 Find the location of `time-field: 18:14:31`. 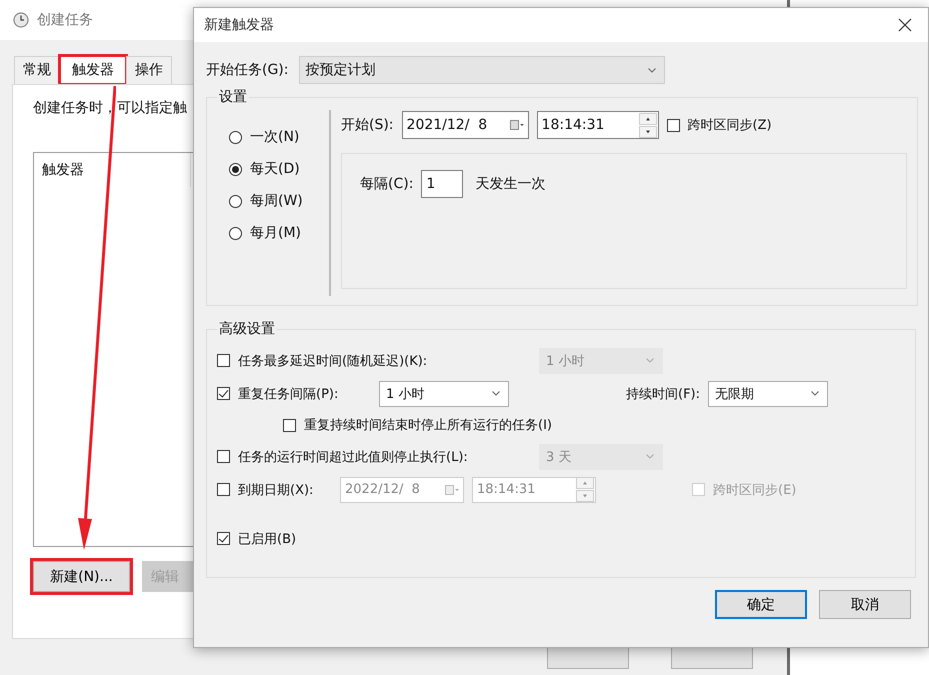

time-field: 18:14:31 is located at coordinates (597, 125).